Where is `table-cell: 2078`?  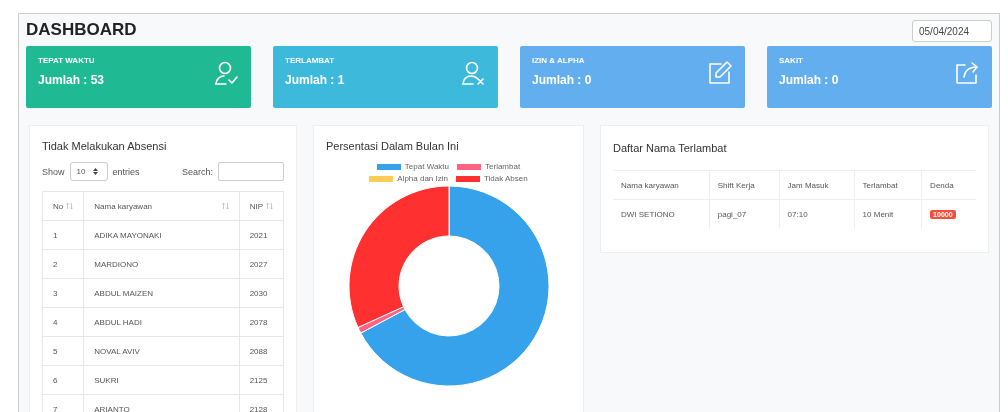
table-cell: 2078 is located at coordinates (261, 322).